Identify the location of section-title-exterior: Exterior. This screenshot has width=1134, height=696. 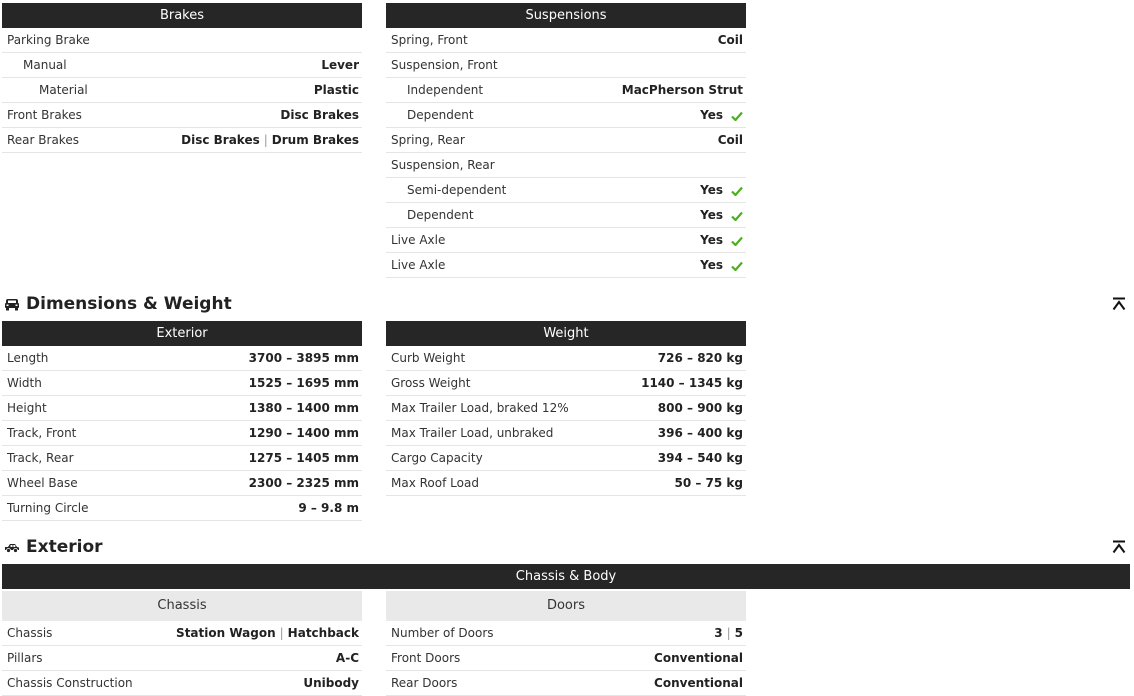
(53, 547).